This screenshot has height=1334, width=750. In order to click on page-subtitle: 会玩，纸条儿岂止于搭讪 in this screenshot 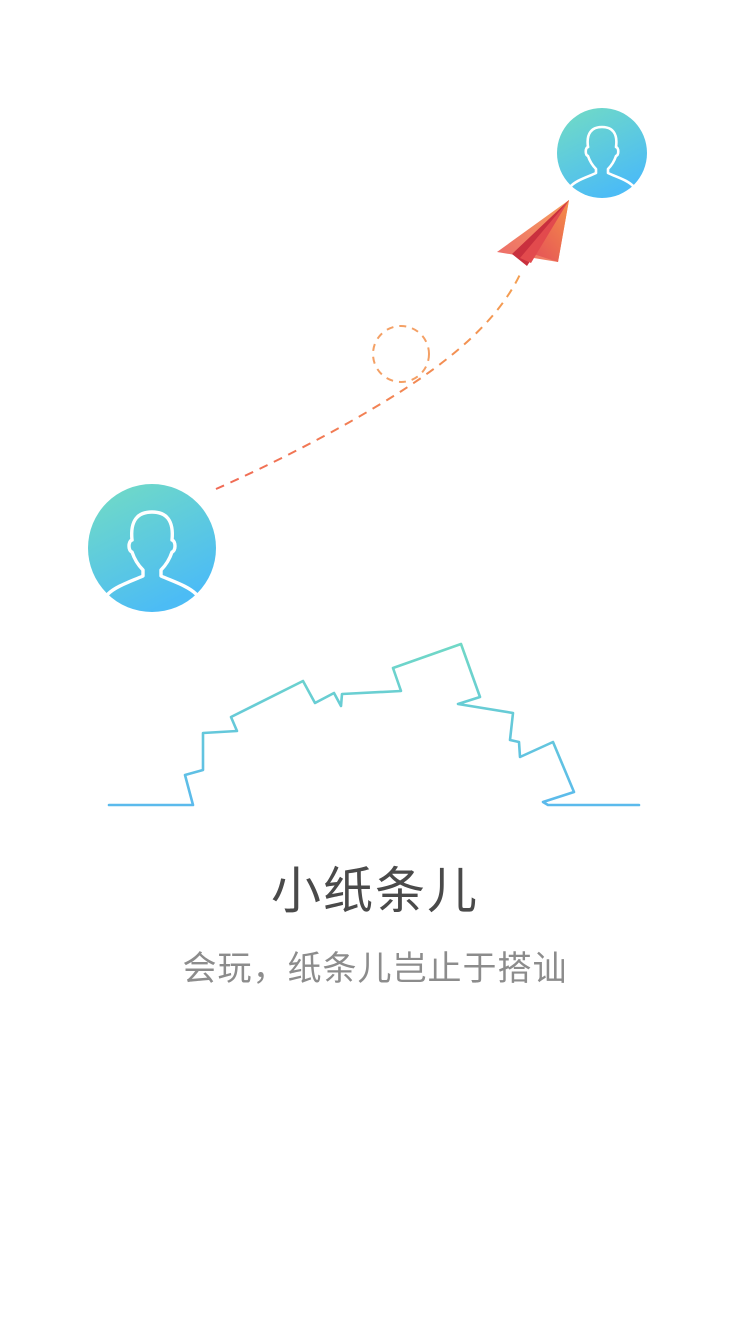, I will do `click(375, 969)`.